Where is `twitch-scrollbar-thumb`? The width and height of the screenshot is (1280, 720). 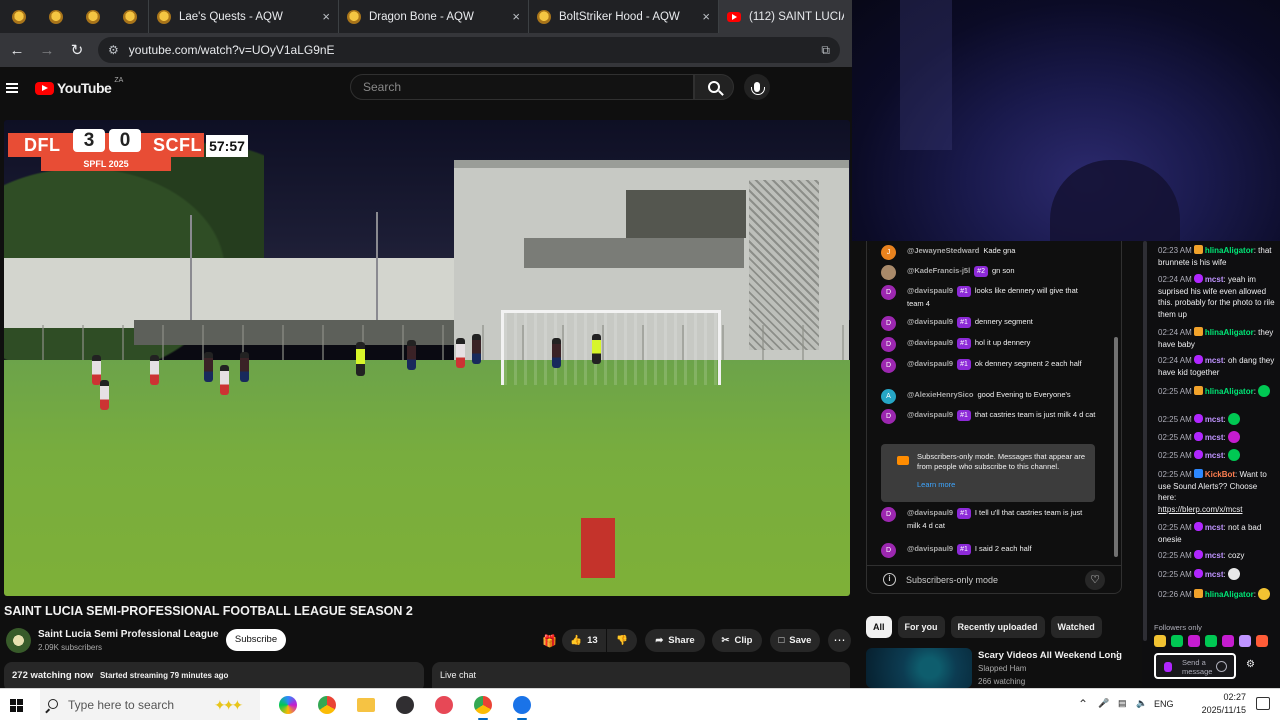 twitch-scrollbar-thumb is located at coordinates (1145, 441).